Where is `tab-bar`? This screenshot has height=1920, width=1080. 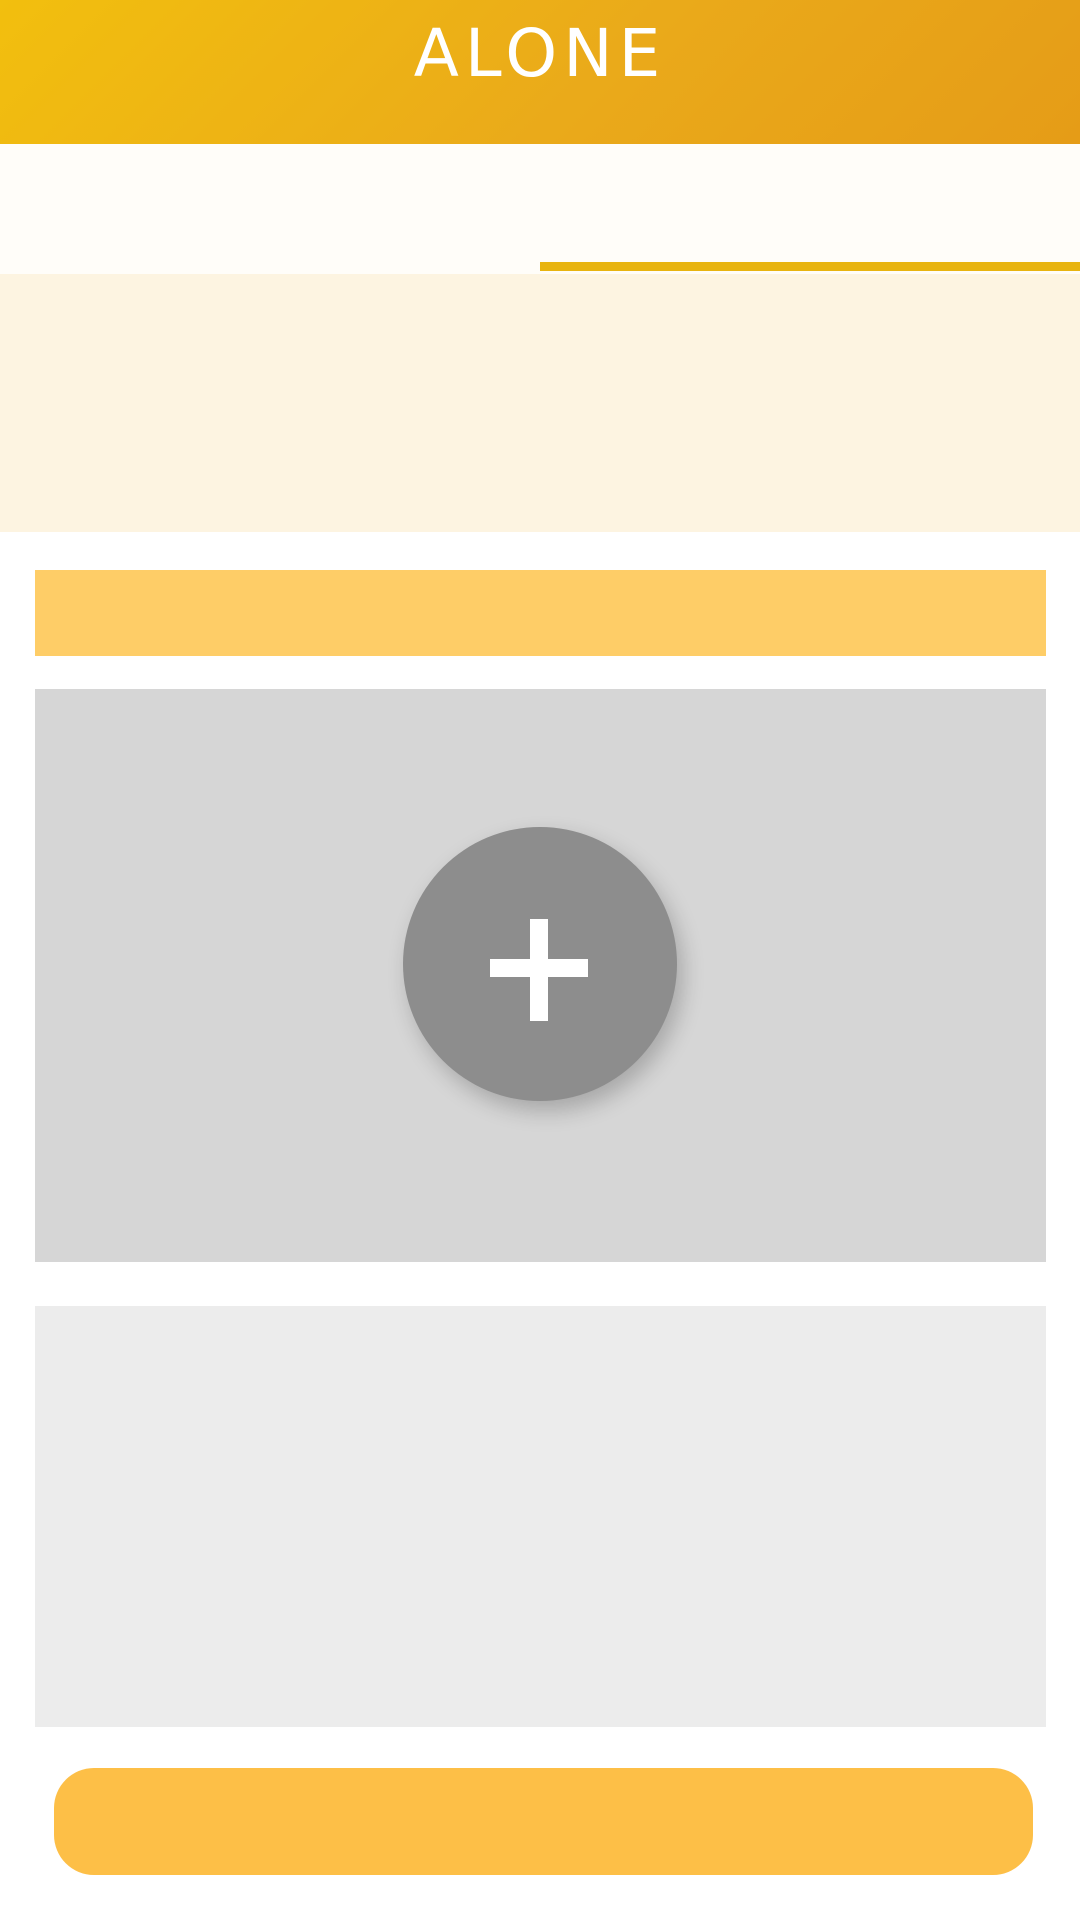
tab-bar is located at coordinates (540, 209).